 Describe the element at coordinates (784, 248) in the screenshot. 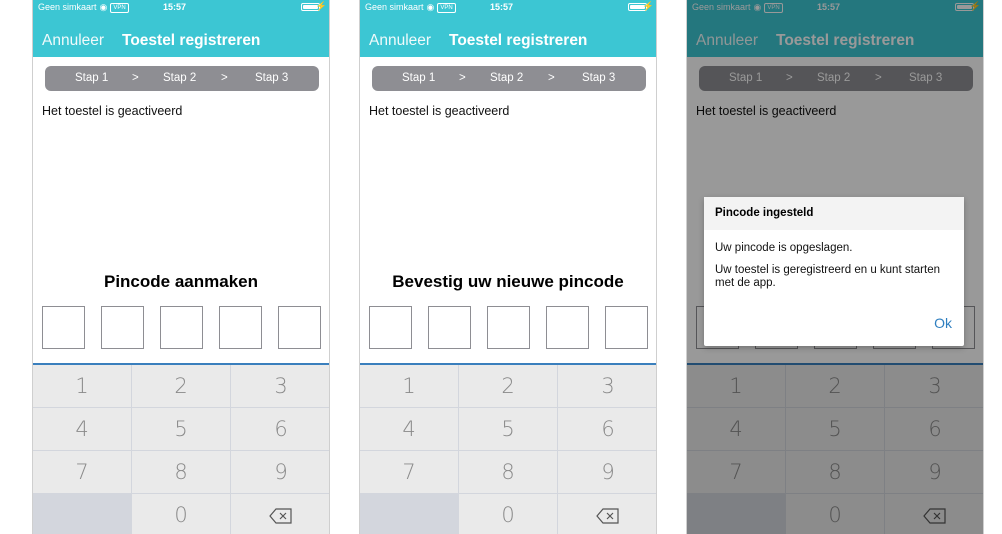

I see `dialog-message: Uw pincode is opgeslagen.` at that location.